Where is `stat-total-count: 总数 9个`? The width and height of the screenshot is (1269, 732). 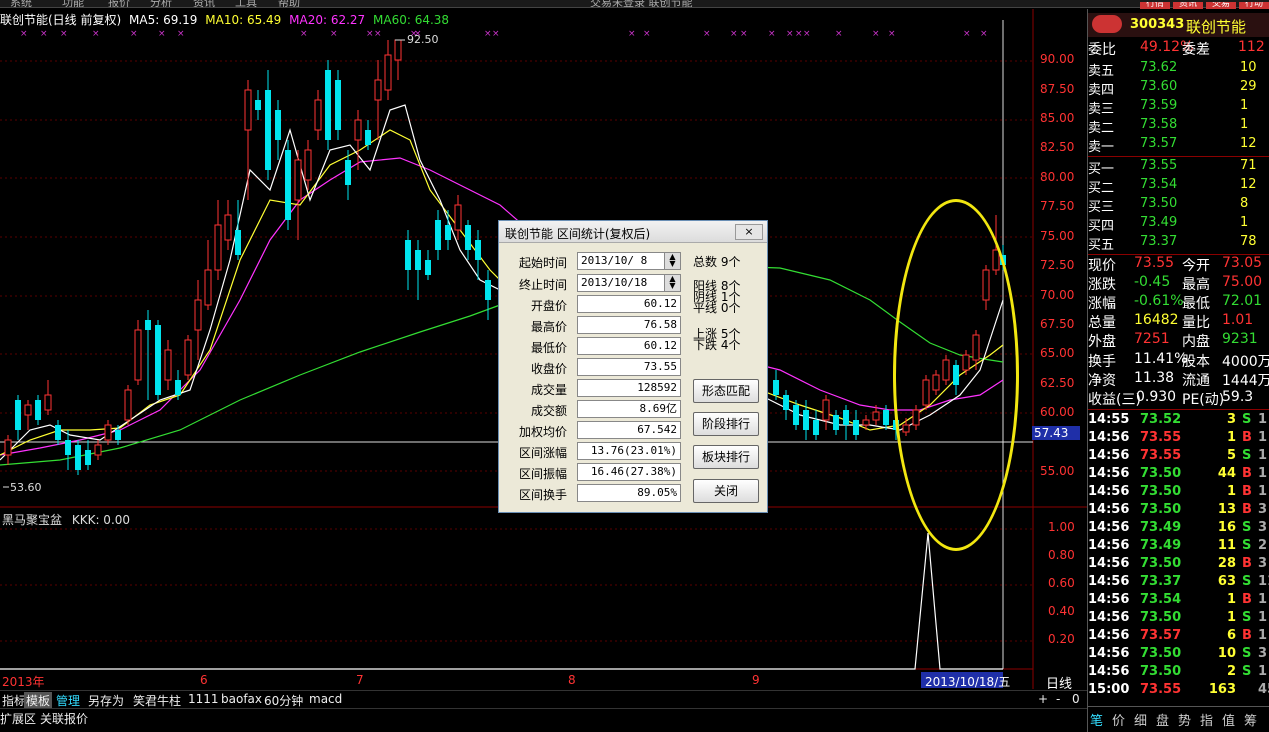 stat-total-count: 总数 9个 is located at coordinates (717, 262).